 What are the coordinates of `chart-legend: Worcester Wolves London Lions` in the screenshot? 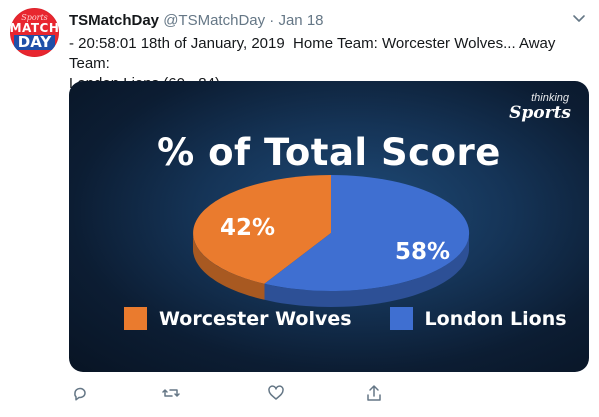 It's located at (345, 318).